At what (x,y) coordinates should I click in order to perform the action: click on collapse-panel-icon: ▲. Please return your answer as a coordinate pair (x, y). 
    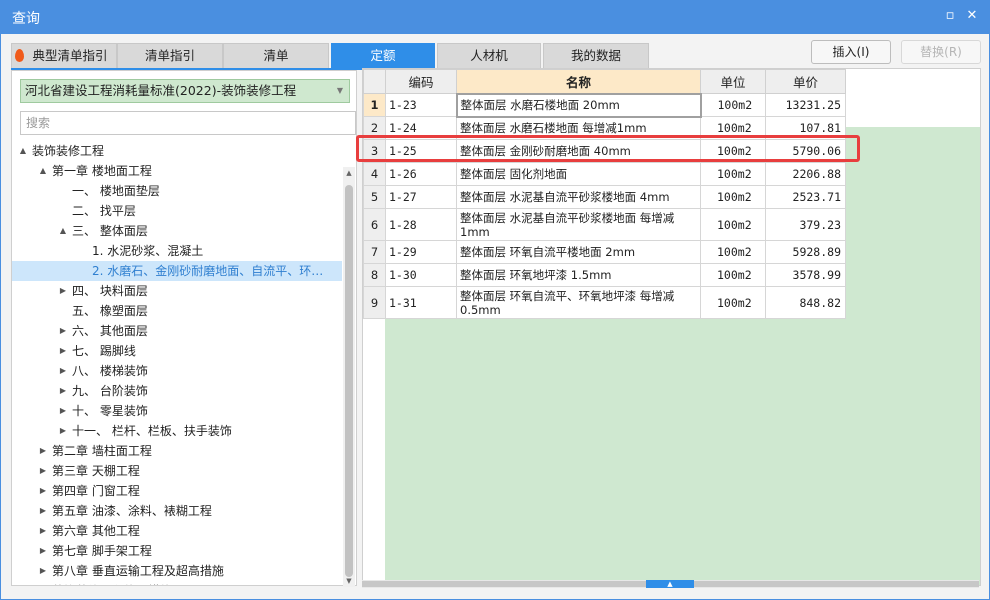
    Looking at the image, I should click on (670, 584).